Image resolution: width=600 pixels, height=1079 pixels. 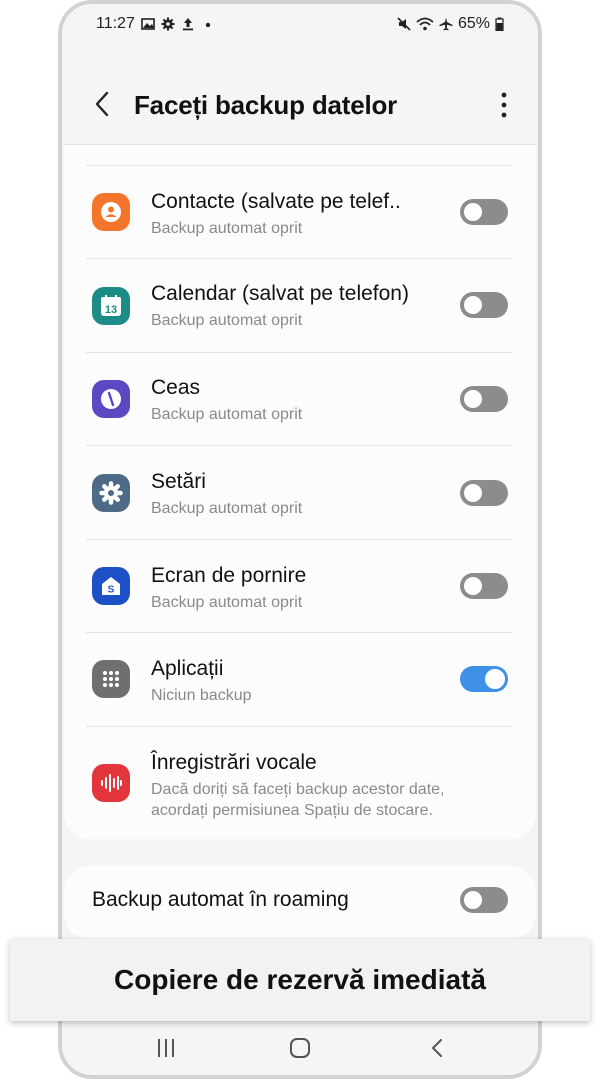 What do you see at coordinates (111, 310) in the screenshot?
I see `calendar-icon-text: 13` at bounding box center [111, 310].